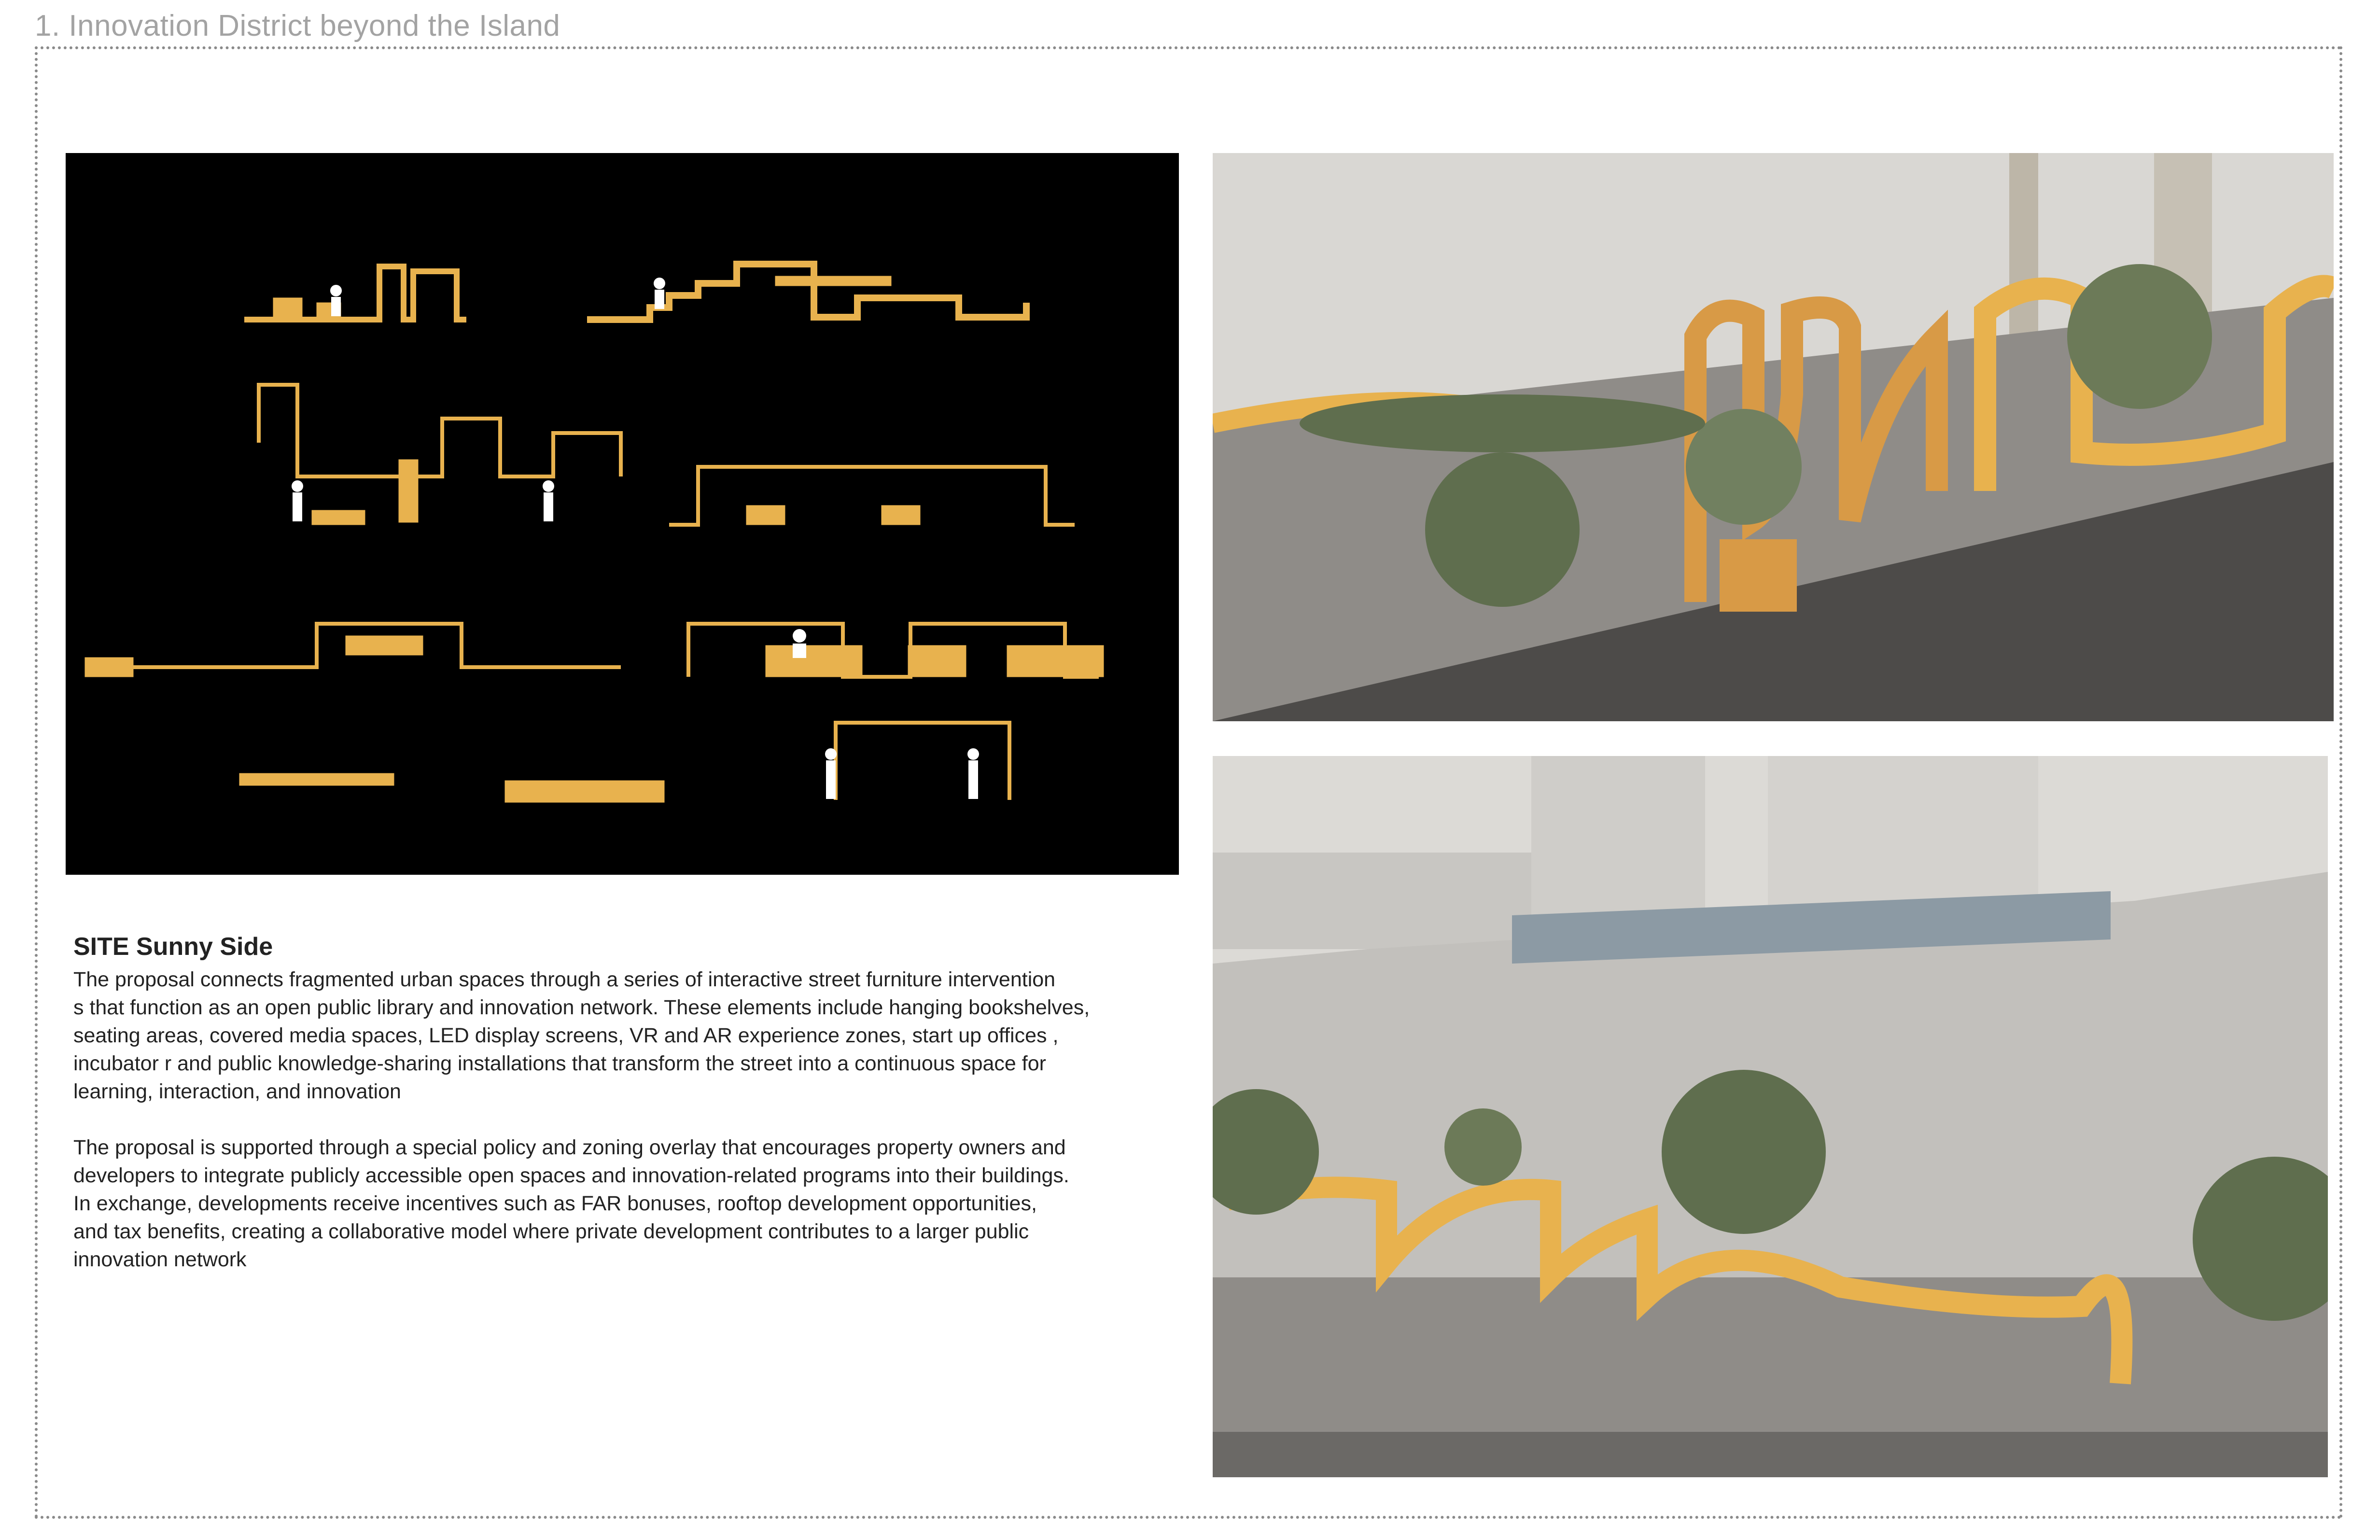  I want to click on site-heading: SITE Sunny Side, so click(173, 947).